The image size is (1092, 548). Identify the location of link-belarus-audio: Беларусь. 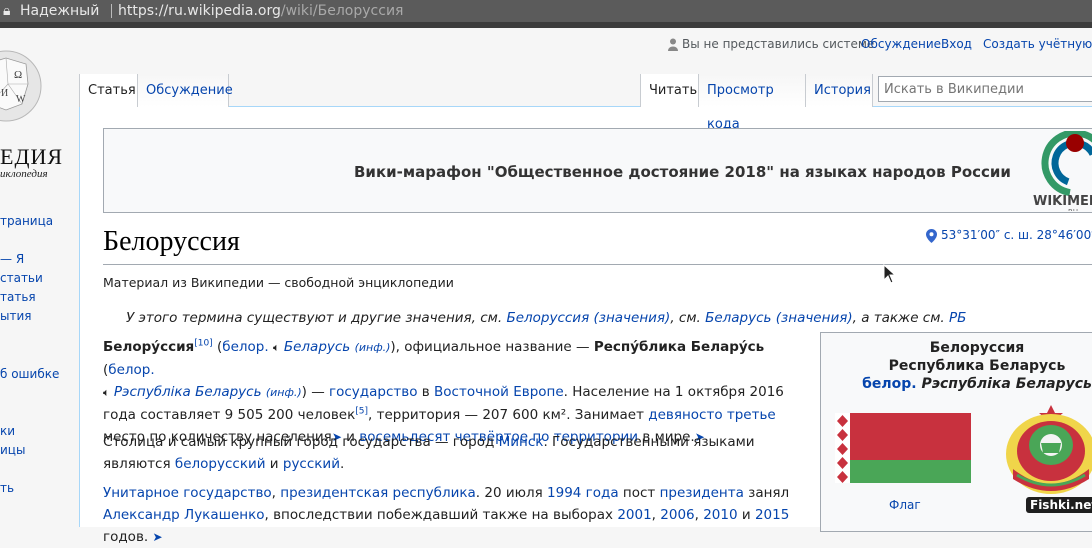
(317, 347).